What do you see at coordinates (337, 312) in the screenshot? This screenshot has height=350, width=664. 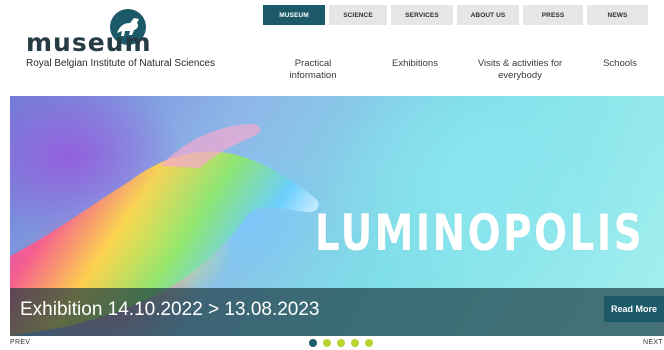 I see `hero-caption-bar: Exhibition 14.10.2022 > 13.08.2023` at bounding box center [337, 312].